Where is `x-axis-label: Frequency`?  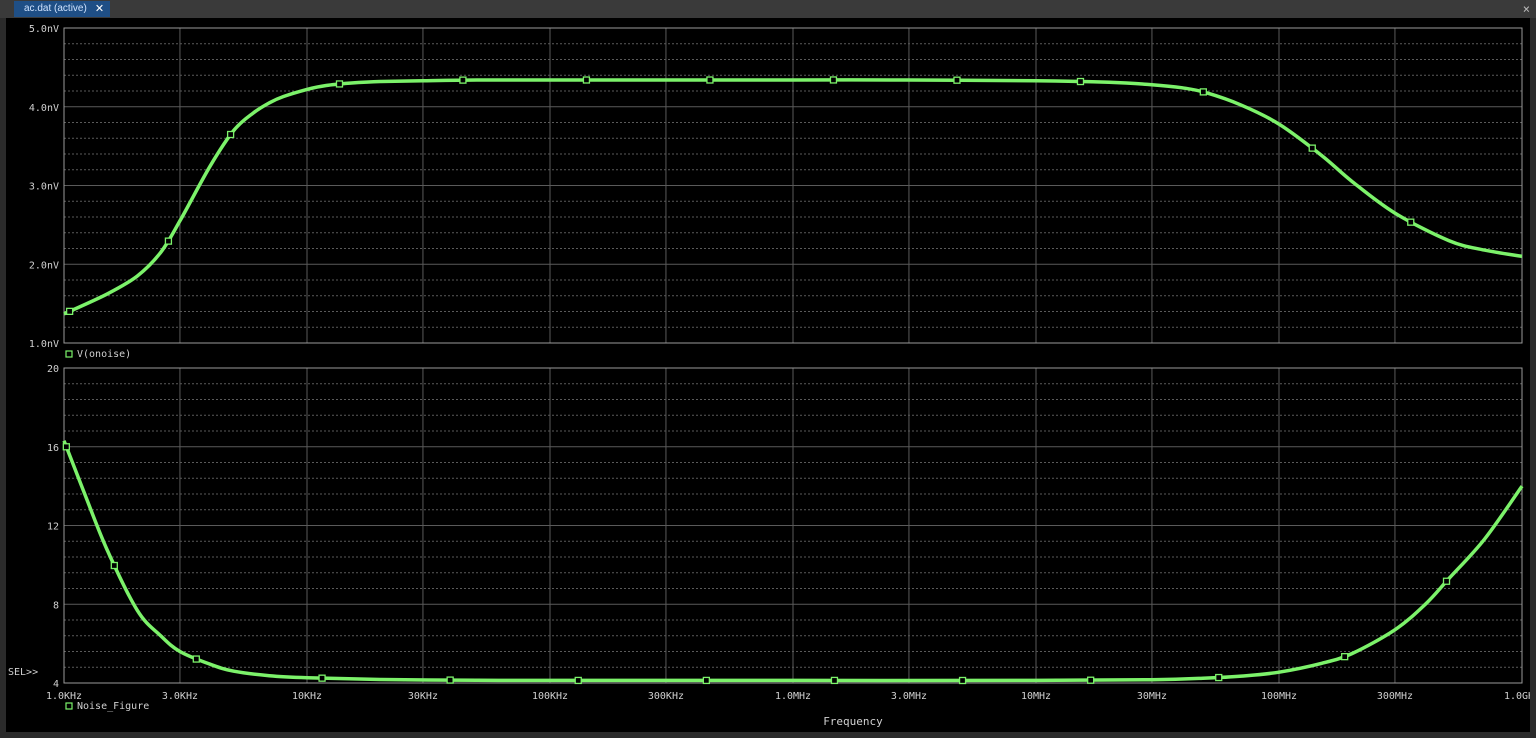 x-axis-label: Frequency is located at coordinates (853, 721).